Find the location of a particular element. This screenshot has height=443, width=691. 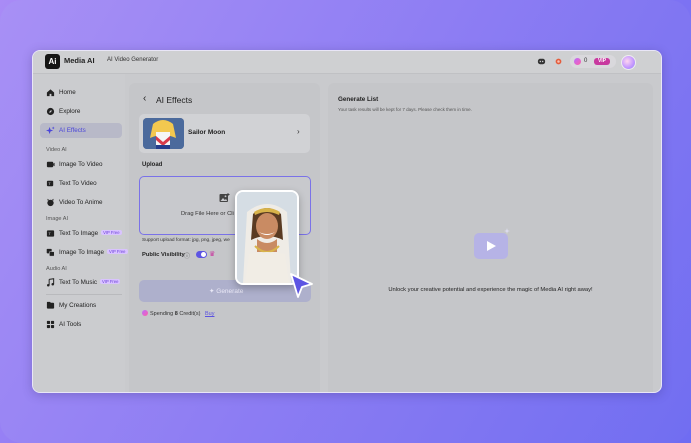

uploaded-photo is located at coordinates (267, 237).